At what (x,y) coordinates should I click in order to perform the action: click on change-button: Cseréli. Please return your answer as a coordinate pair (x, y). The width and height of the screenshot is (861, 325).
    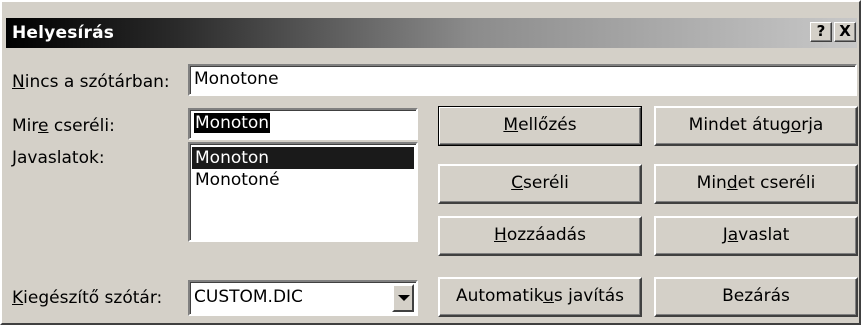
    Looking at the image, I should click on (540, 184).